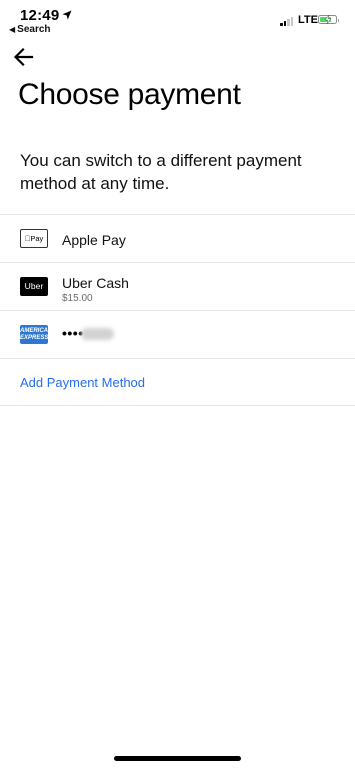  I want to click on battery-icon, so click(328, 19).